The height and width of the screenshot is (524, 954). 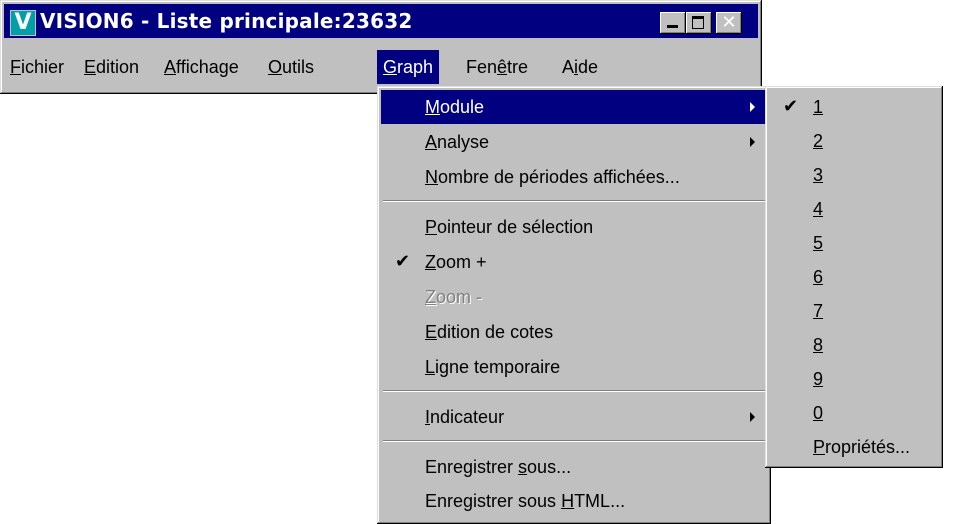 What do you see at coordinates (818, 379) in the screenshot?
I see `menu-item-label: 9` at bounding box center [818, 379].